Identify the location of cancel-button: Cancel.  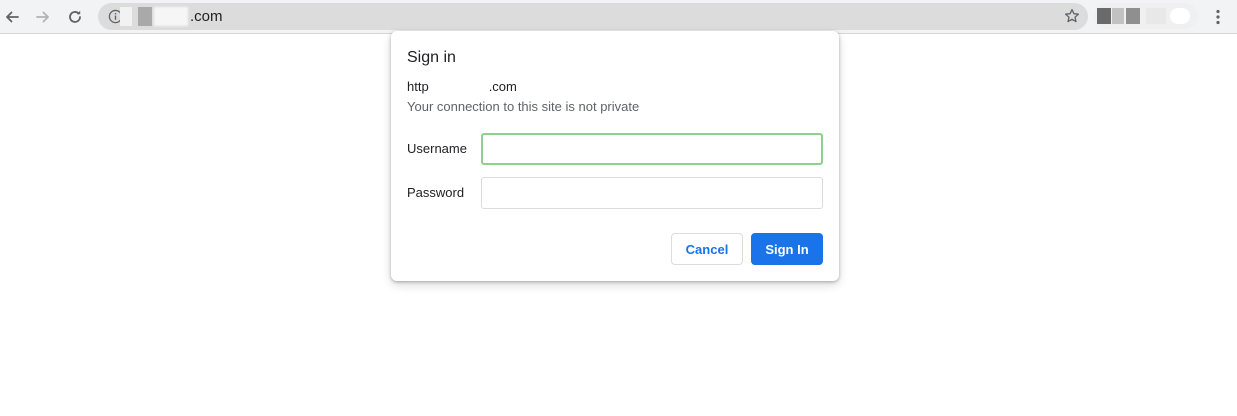
(707, 249).